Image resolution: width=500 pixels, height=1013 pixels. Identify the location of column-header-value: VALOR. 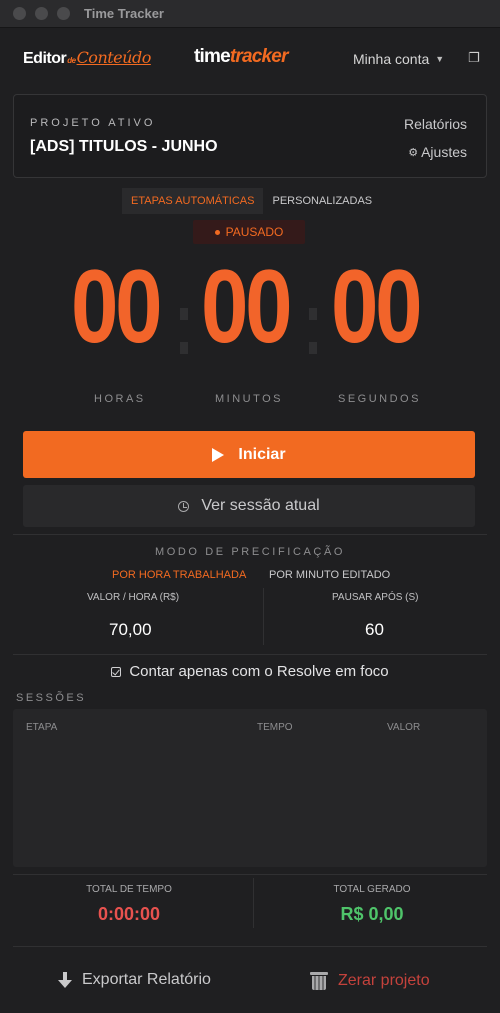
(404, 727).